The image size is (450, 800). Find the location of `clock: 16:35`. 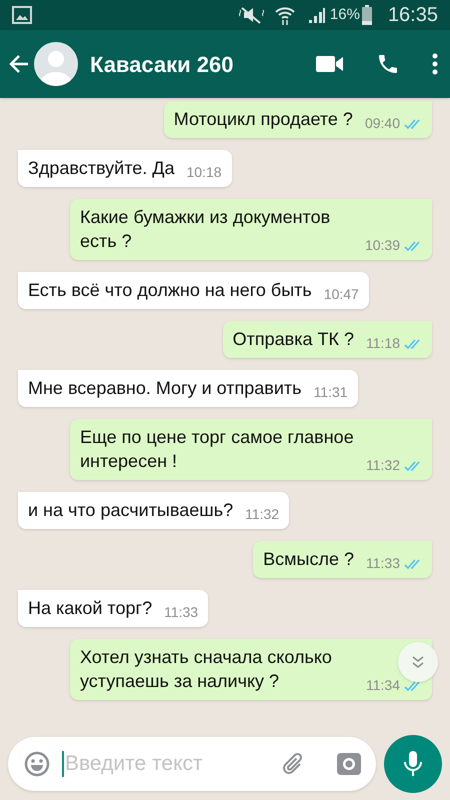

clock: 16:35 is located at coordinates (413, 15).